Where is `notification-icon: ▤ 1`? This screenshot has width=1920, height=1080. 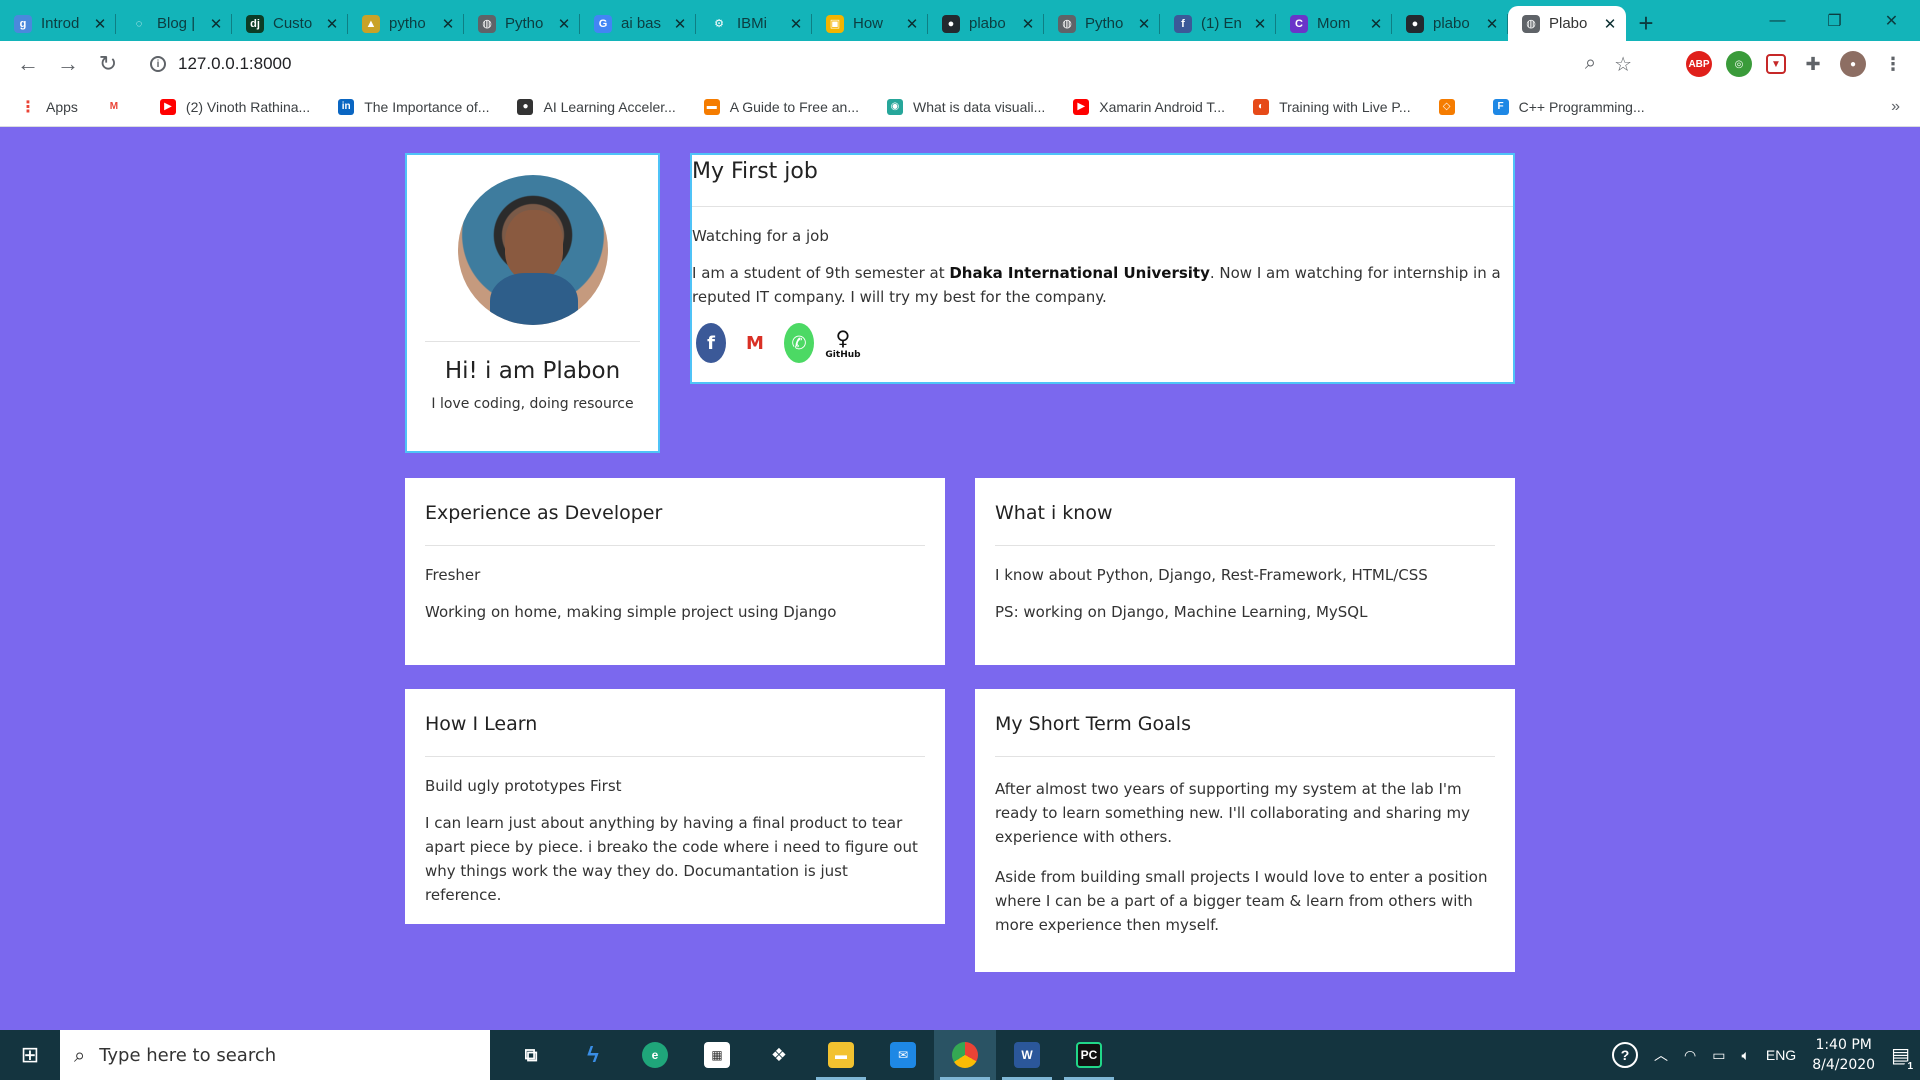
notification-icon: ▤ 1 is located at coordinates (1903, 1057).